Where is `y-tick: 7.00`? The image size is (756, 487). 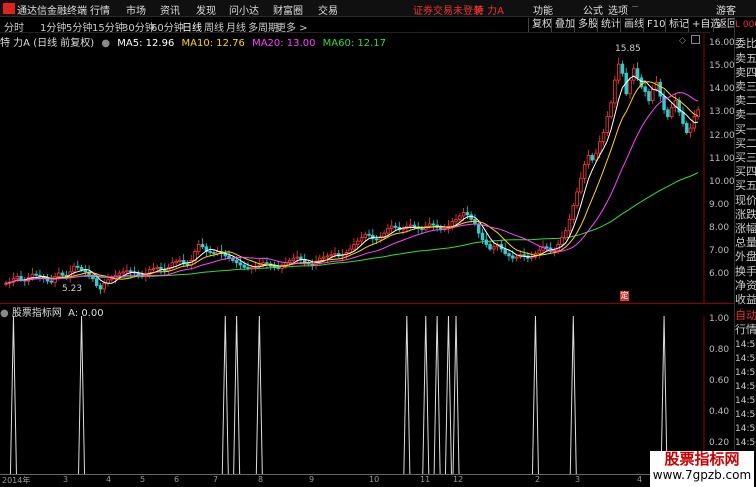 y-tick: 7.00 is located at coordinates (719, 251).